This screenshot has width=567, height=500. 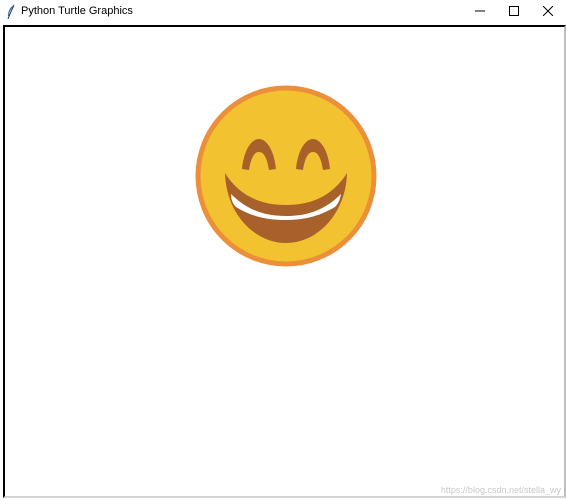 I want to click on maximize-icon, so click(x=514, y=11).